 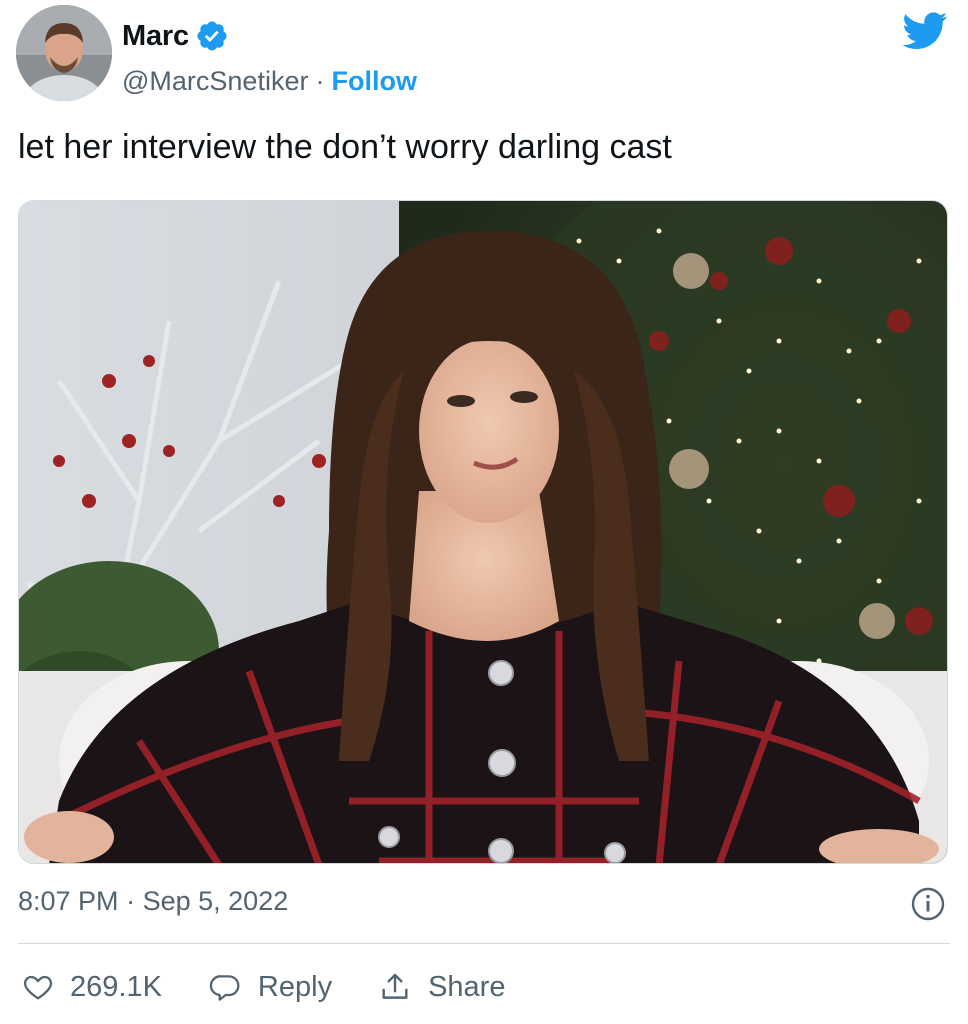 I want to click on tweet-time: 8:07 PM, so click(x=68, y=901).